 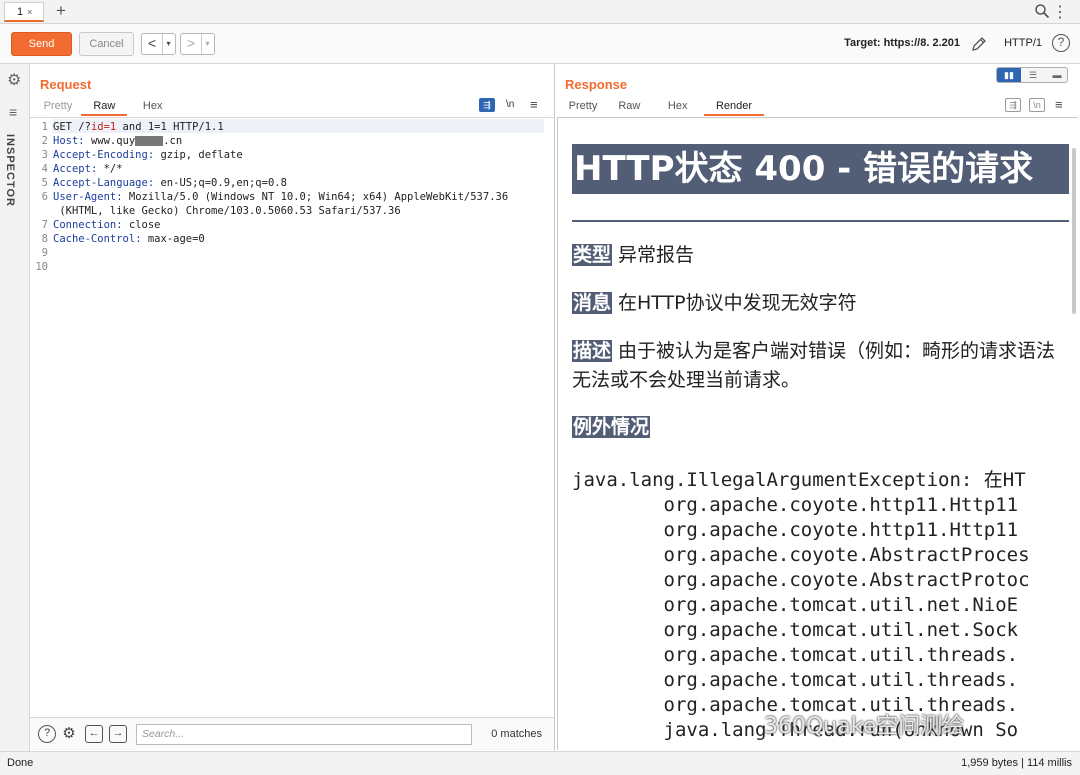 What do you see at coordinates (207, 44) in the screenshot?
I see `forward-history-dropdown: ▾` at bounding box center [207, 44].